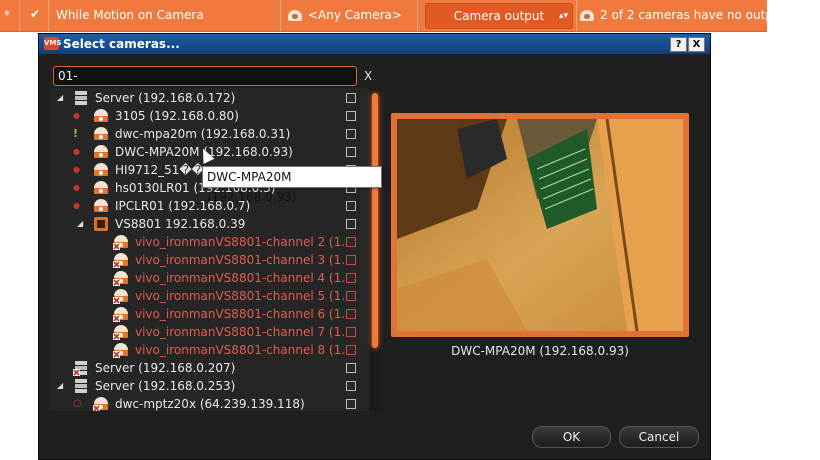  Describe the element at coordinates (540, 351) in the screenshot. I see `preview-caption: DWC-MPA20M (192.168.0.93)` at that location.